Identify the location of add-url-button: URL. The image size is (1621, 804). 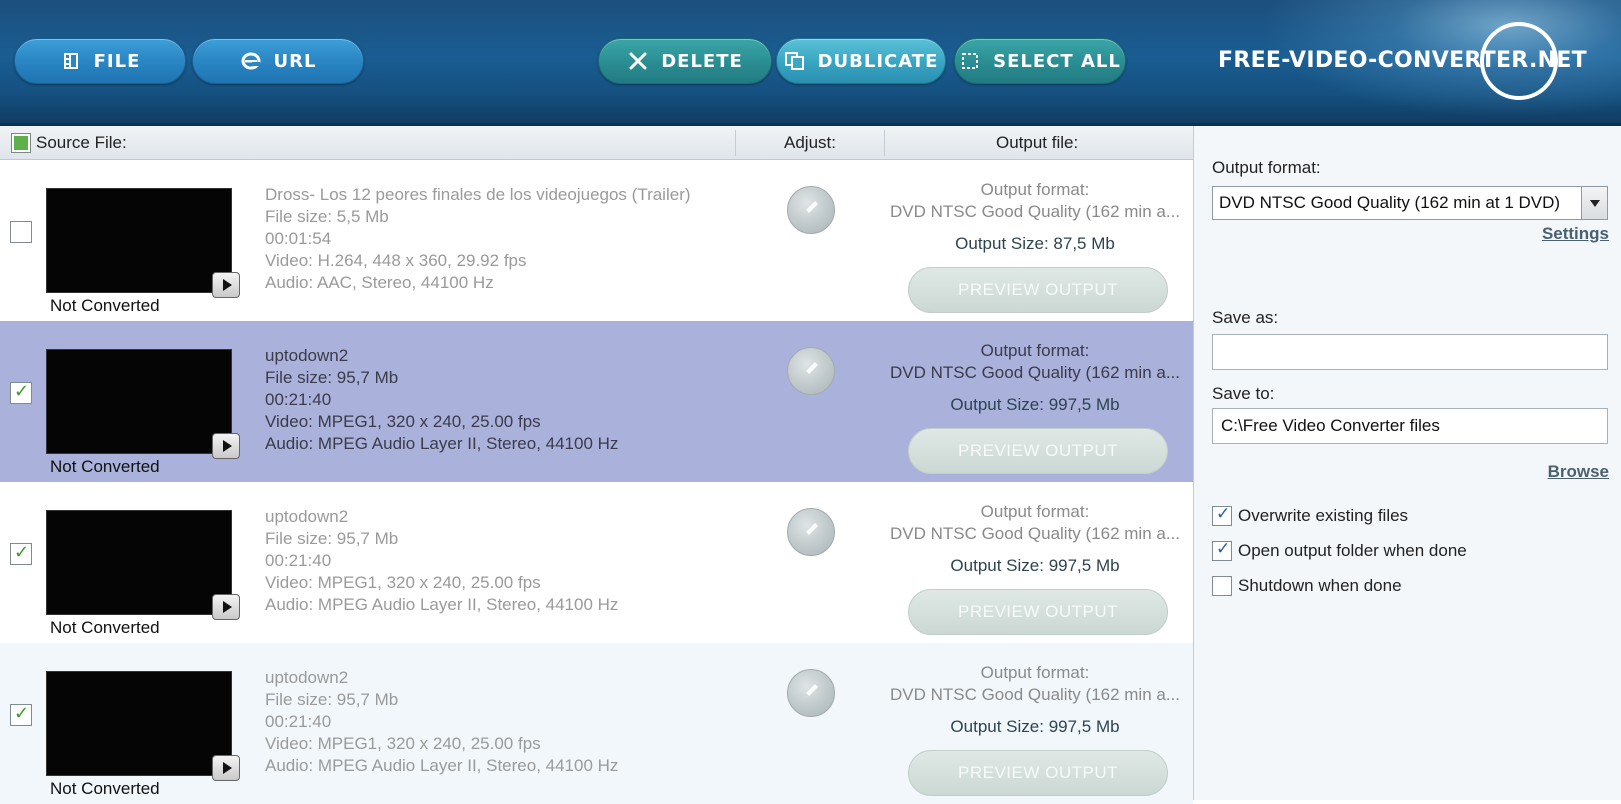
(278, 61).